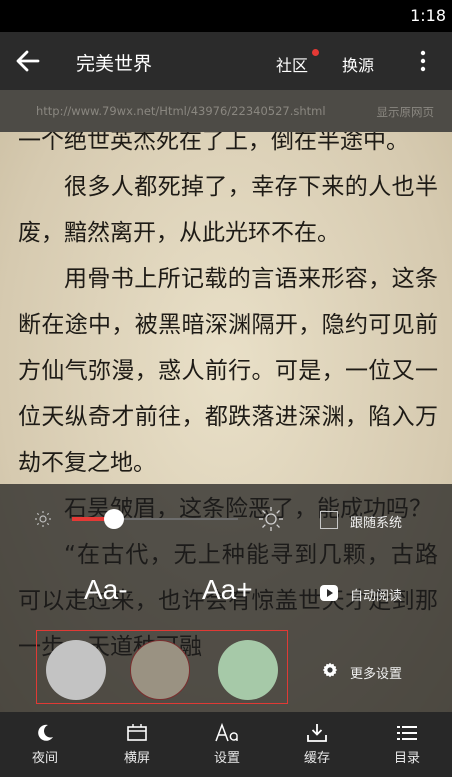 The image size is (452, 777). I want to click on show-original-button: 显示原网页, so click(406, 112).